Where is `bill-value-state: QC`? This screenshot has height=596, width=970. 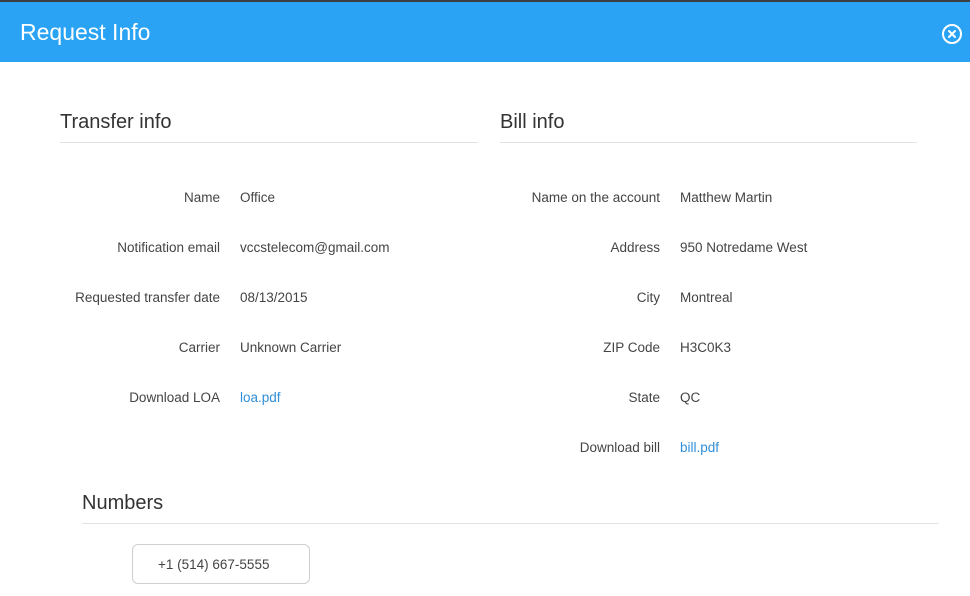 bill-value-state: QC is located at coordinates (690, 397).